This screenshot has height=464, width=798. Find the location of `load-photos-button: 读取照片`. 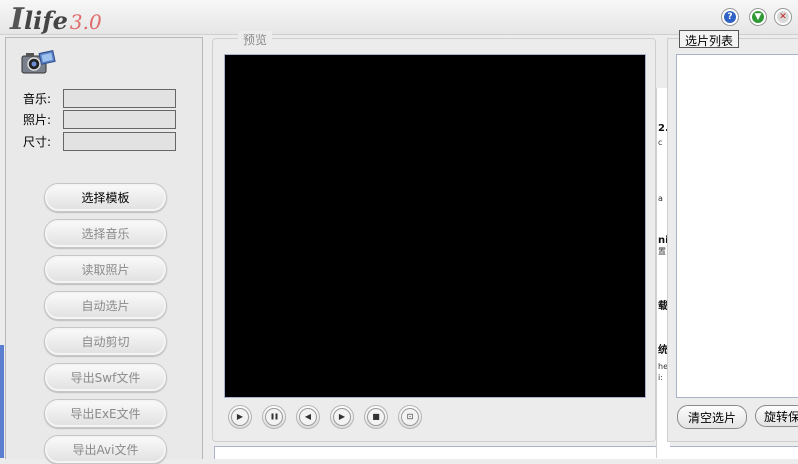

load-photos-button: 读取照片 is located at coordinates (105, 269).